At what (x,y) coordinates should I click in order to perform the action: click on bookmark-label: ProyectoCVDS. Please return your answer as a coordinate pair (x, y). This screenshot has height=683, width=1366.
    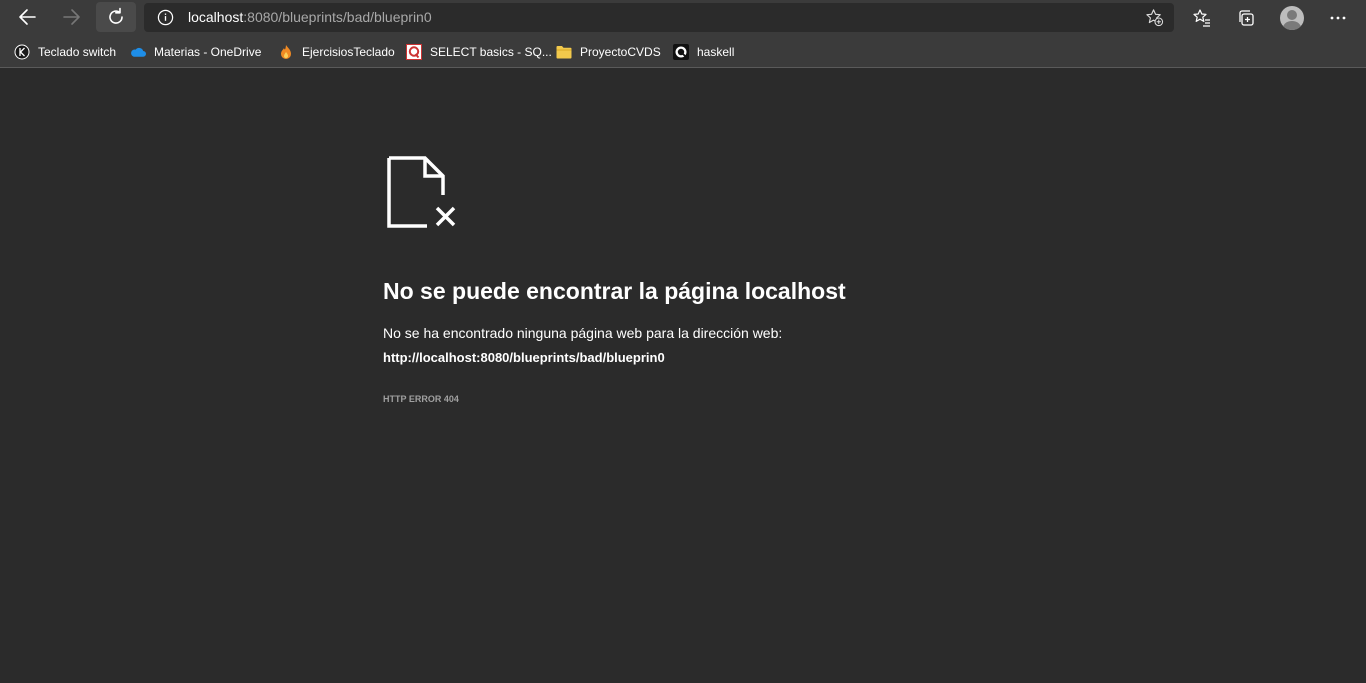
    Looking at the image, I should click on (620, 52).